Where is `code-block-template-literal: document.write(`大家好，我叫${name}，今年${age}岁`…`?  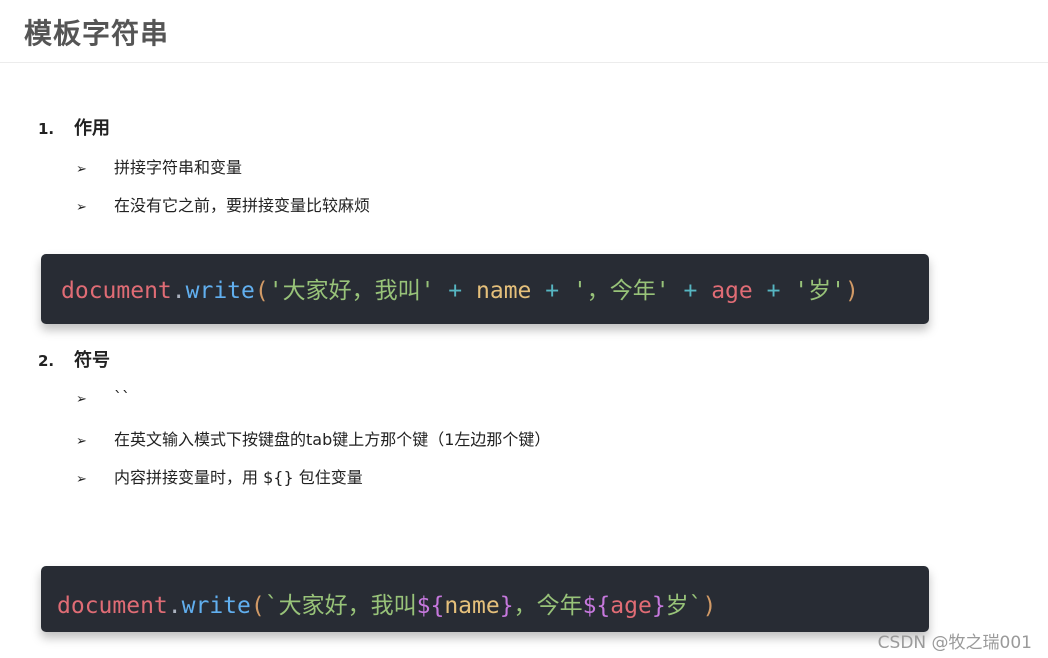
code-block-template-literal: document.write(`大家好，我叫${name}，今年${age}岁`… is located at coordinates (485, 599).